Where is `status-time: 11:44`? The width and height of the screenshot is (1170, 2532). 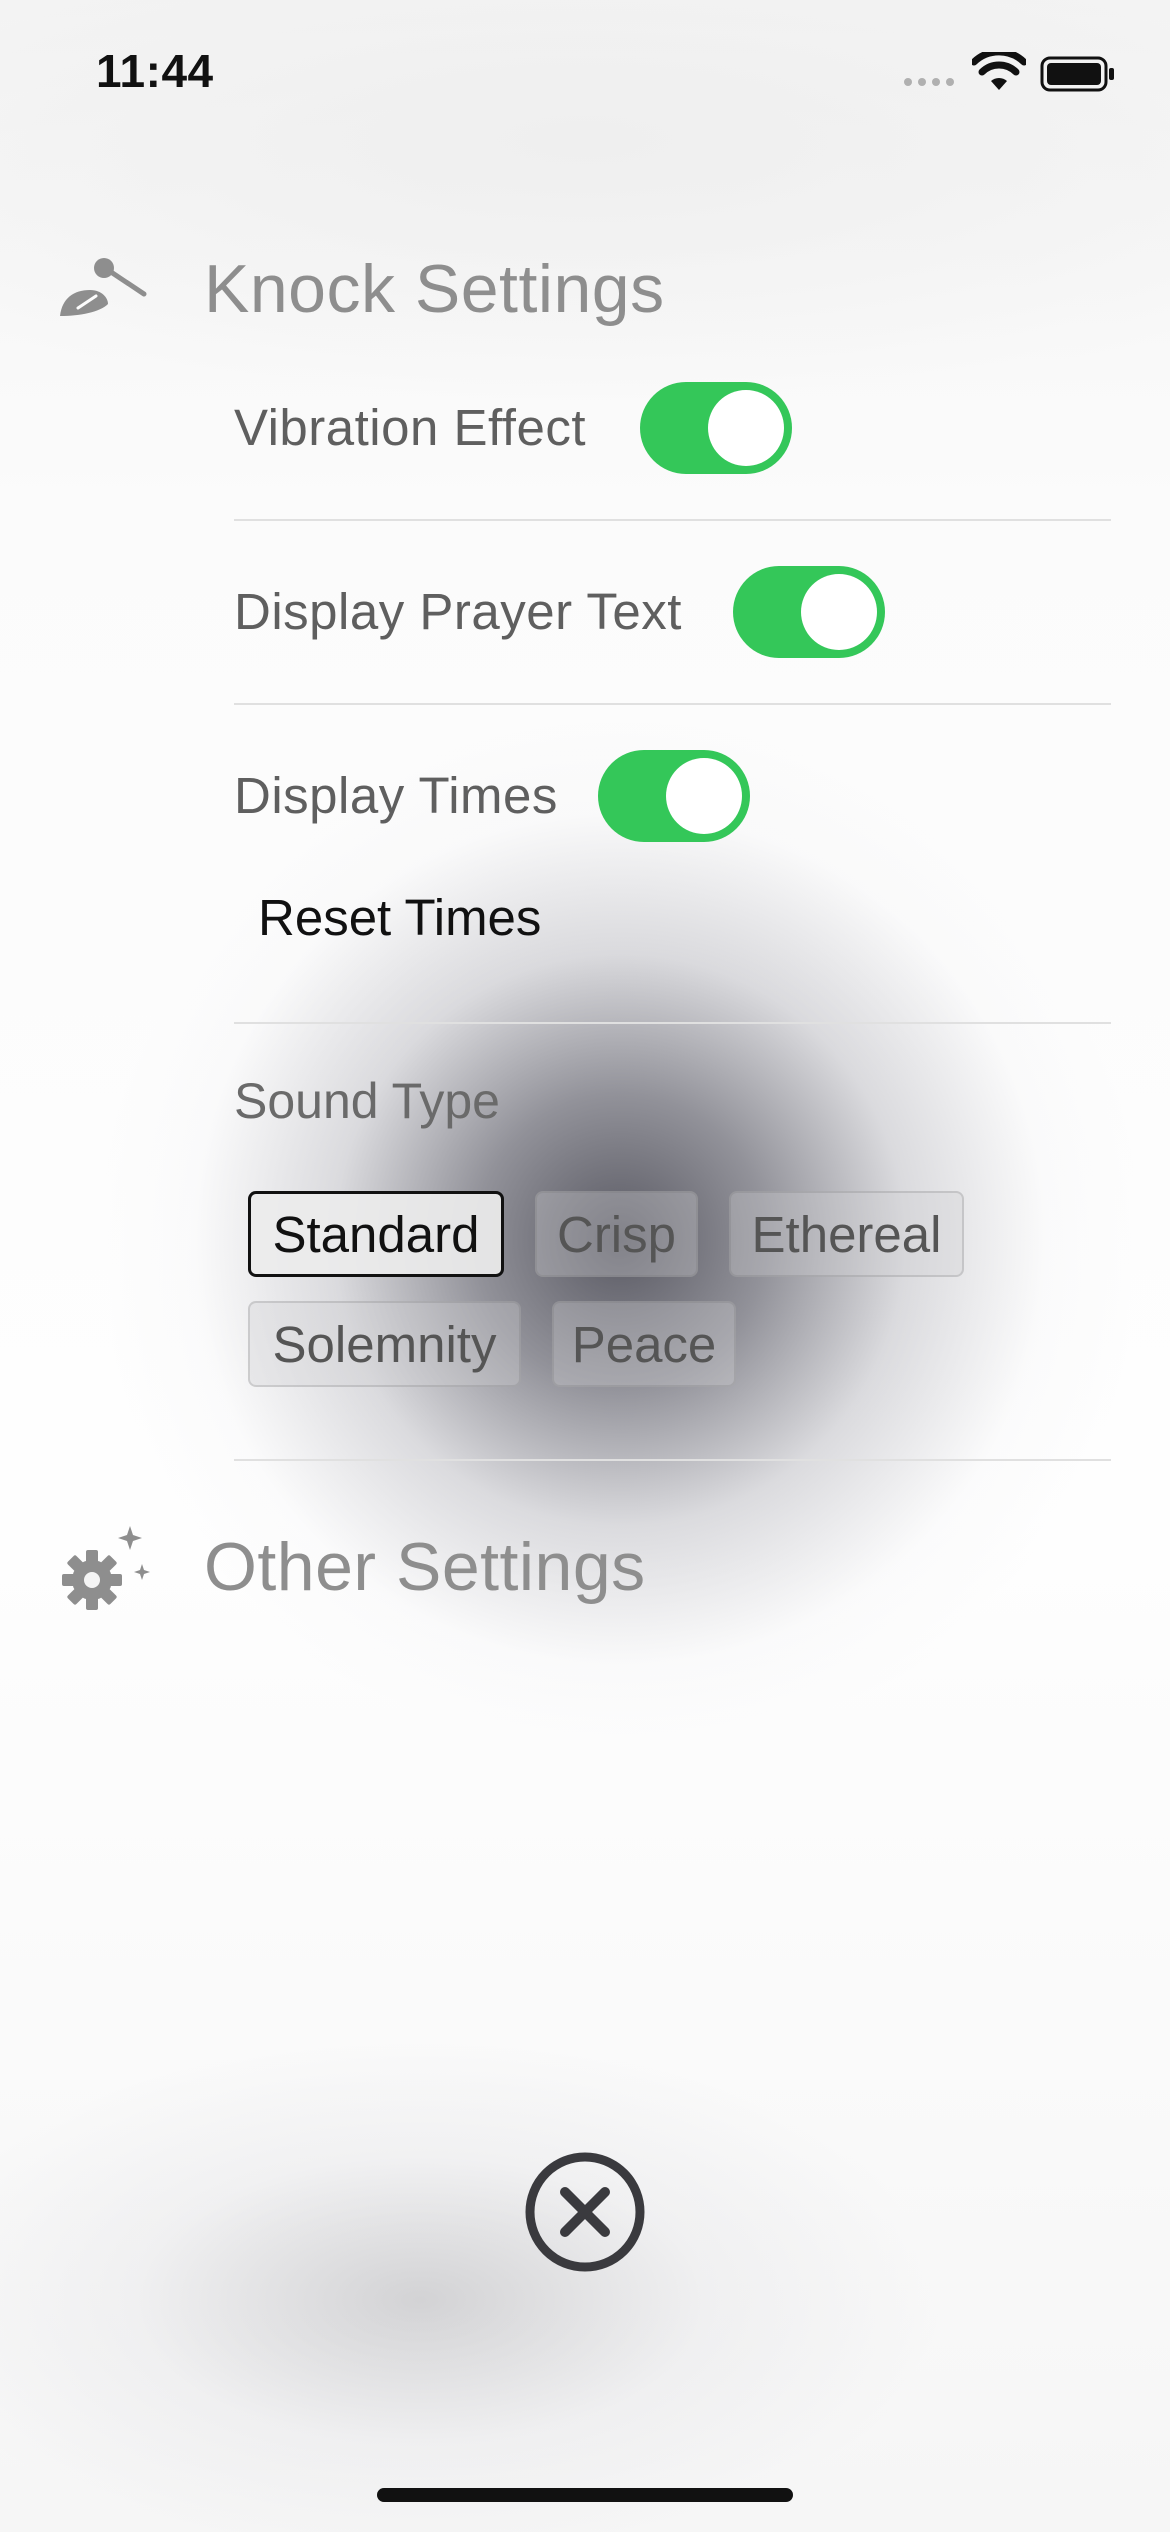 status-time: 11:44 is located at coordinates (155, 71).